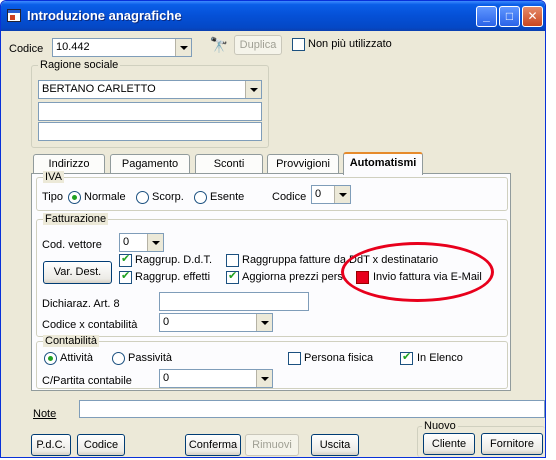 The height and width of the screenshot is (460, 556). I want to click on nuovo-cliente-button: Cliente, so click(449, 444).